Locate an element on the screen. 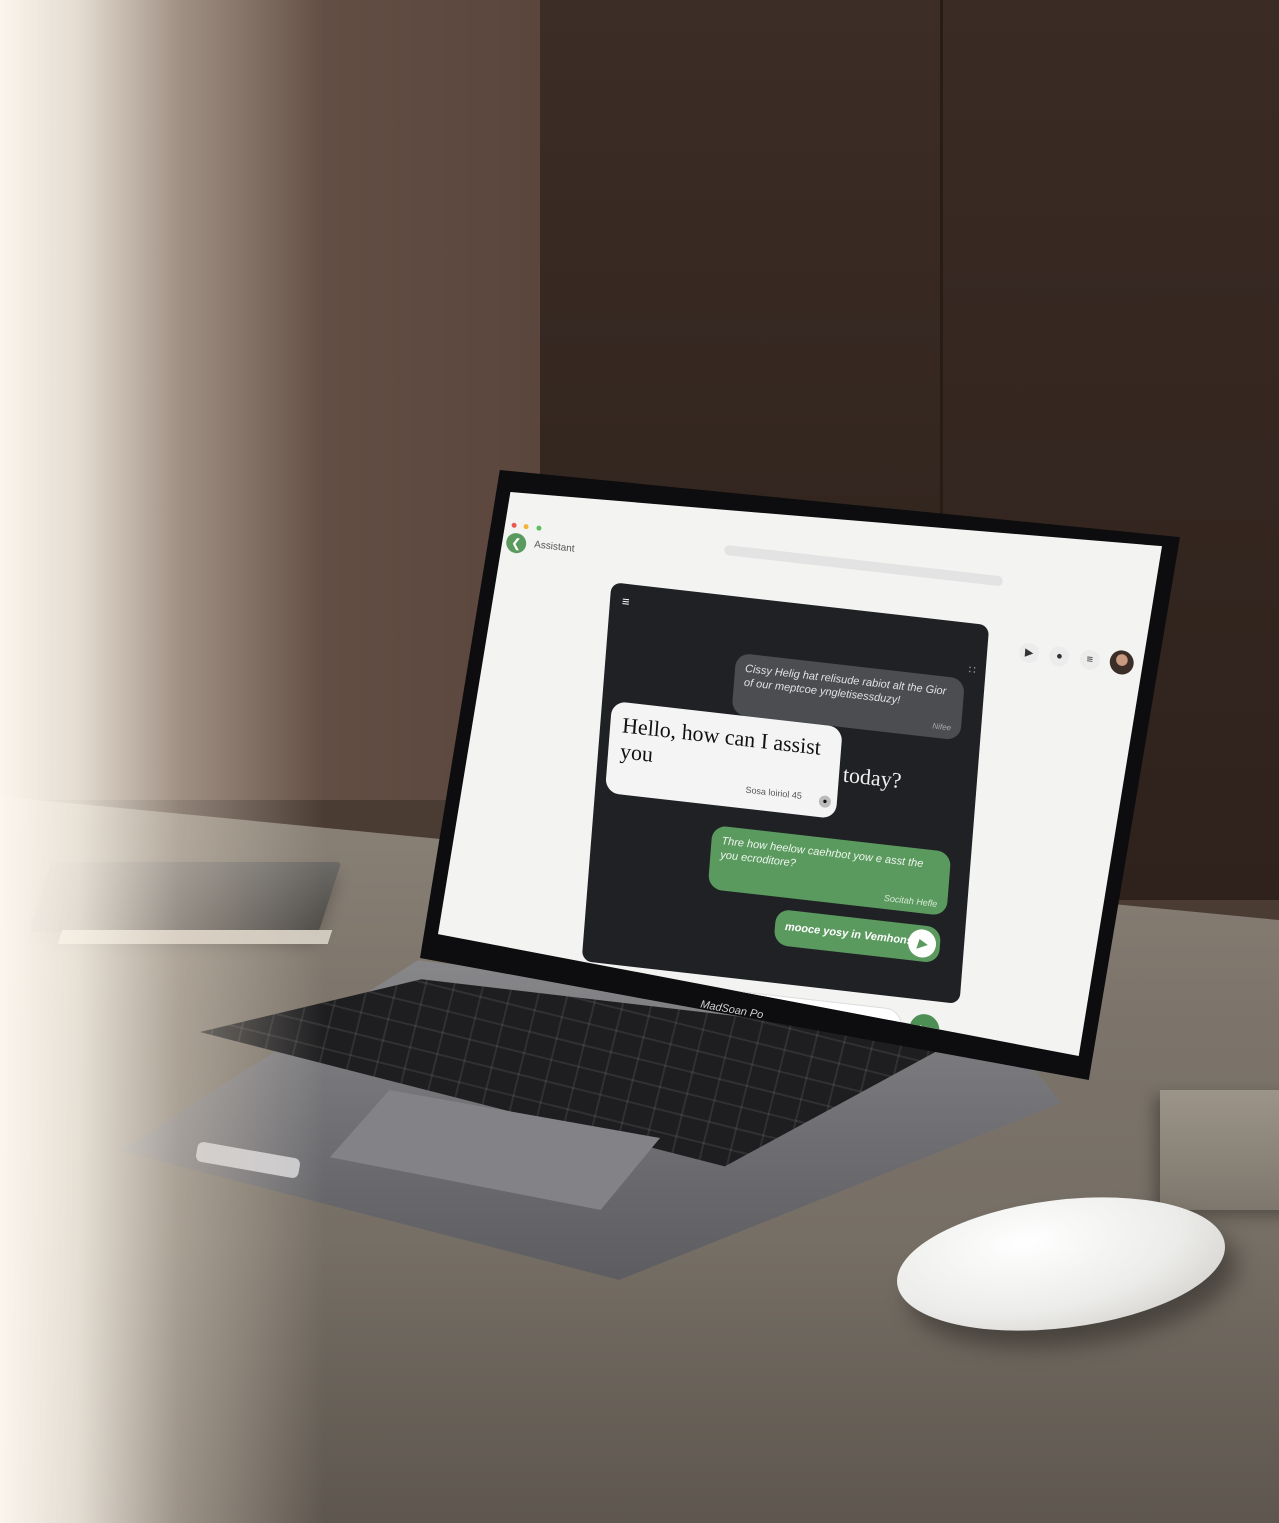  desk-box is located at coordinates (1219, 1150).